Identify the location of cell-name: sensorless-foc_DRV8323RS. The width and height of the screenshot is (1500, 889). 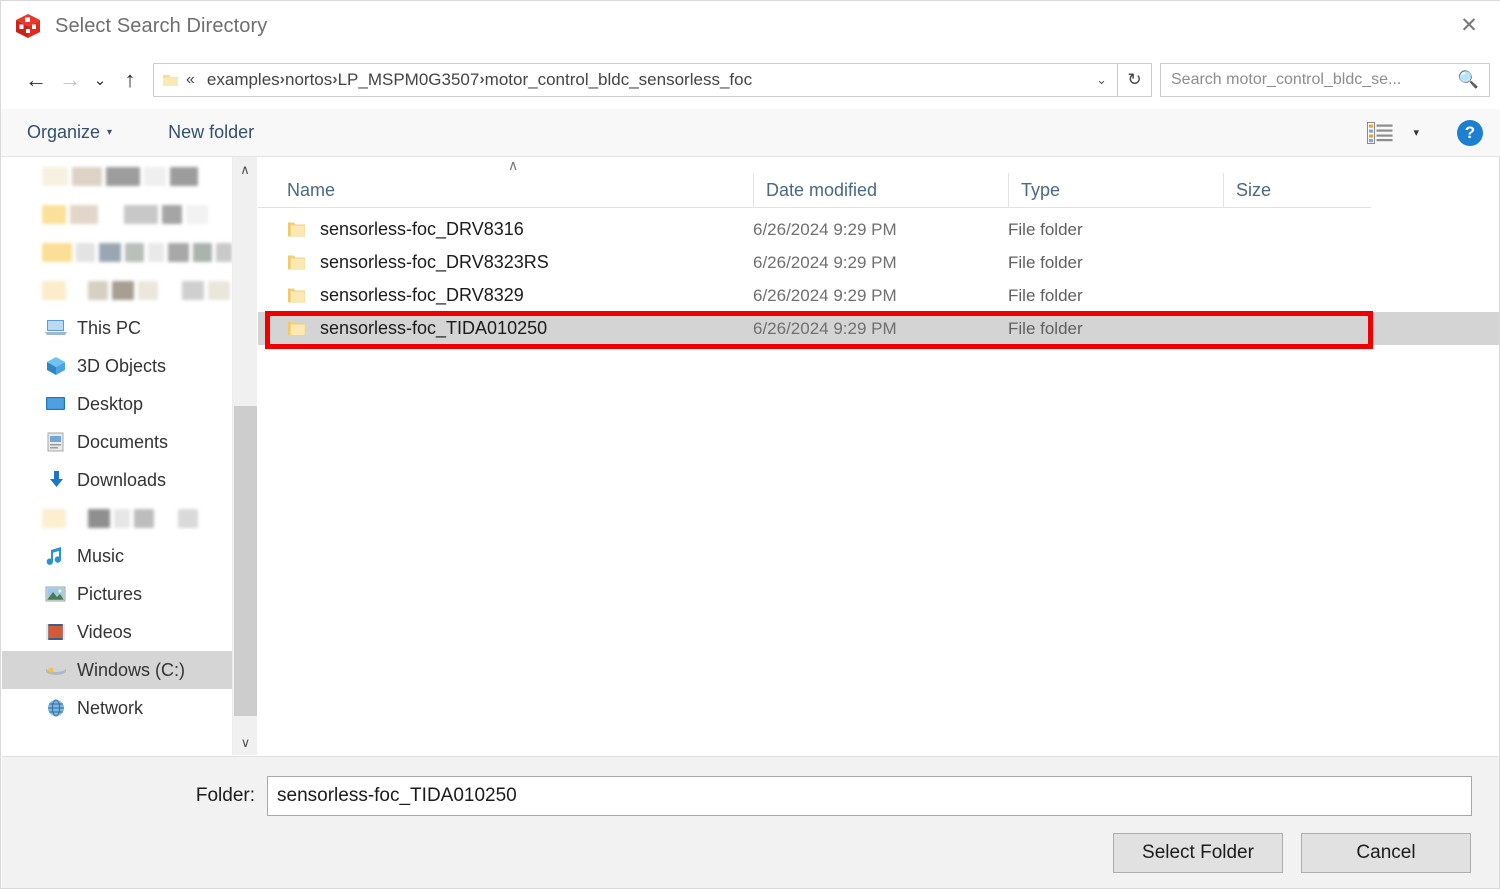
(505, 262).